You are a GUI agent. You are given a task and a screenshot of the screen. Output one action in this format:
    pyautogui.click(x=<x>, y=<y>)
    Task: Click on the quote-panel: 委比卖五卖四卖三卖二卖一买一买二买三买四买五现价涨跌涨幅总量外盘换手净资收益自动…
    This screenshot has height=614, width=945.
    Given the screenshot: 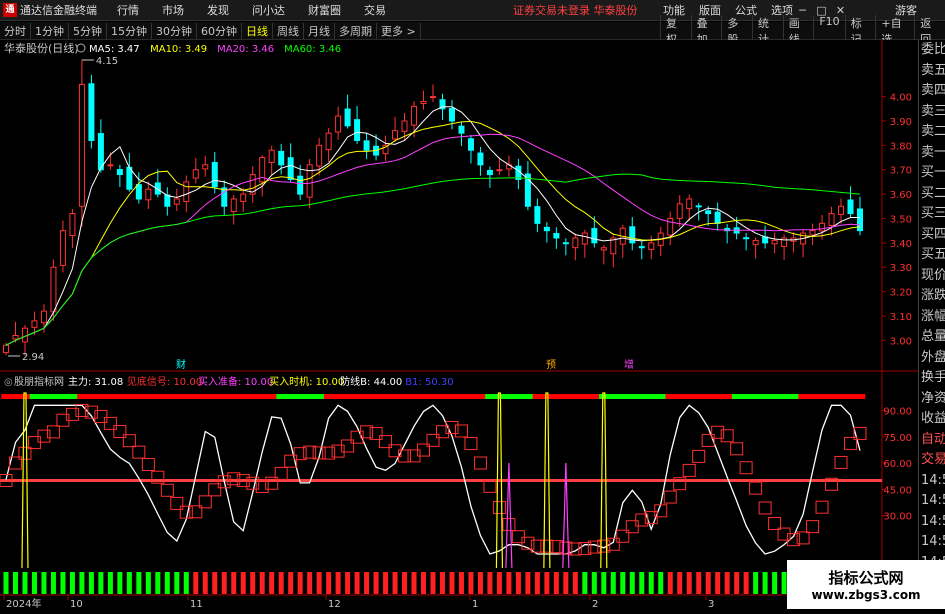 What is the action you would take?
    pyautogui.click(x=931, y=324)
    